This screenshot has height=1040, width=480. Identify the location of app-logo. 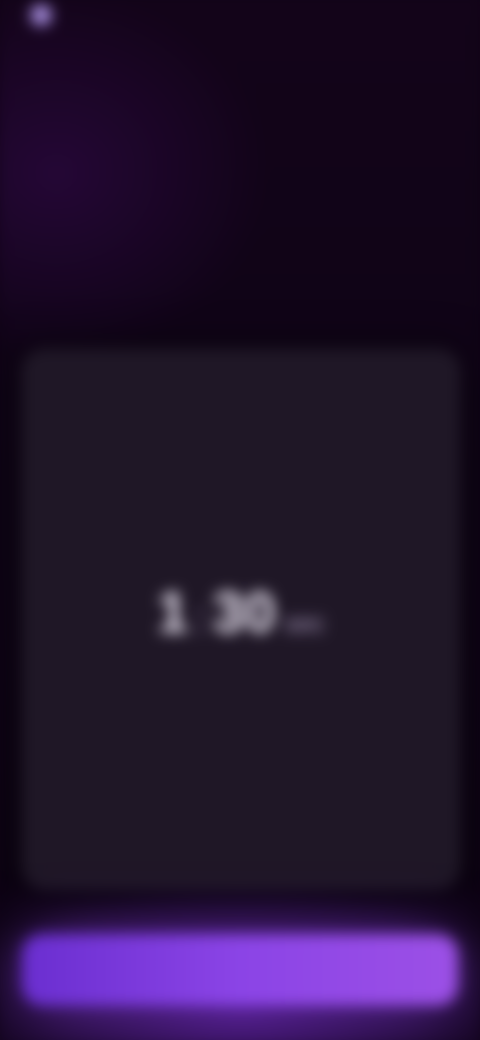
(46, 15).